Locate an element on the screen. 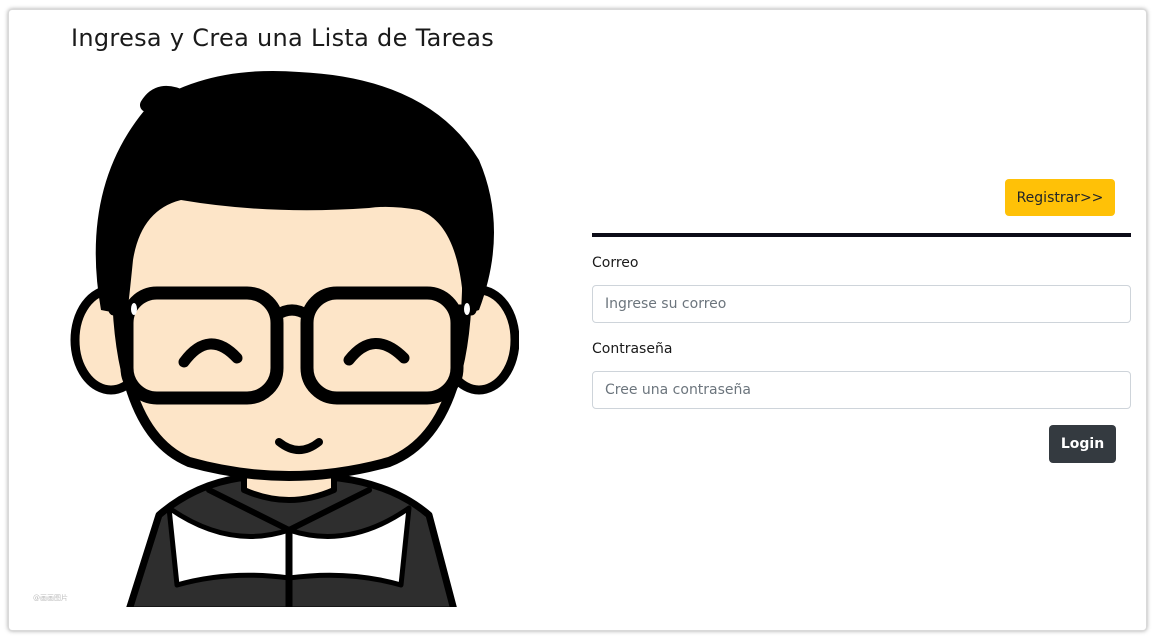  page-title: Ingresa y Crea una Lista de Tareas is located at coordinates (283, 38).